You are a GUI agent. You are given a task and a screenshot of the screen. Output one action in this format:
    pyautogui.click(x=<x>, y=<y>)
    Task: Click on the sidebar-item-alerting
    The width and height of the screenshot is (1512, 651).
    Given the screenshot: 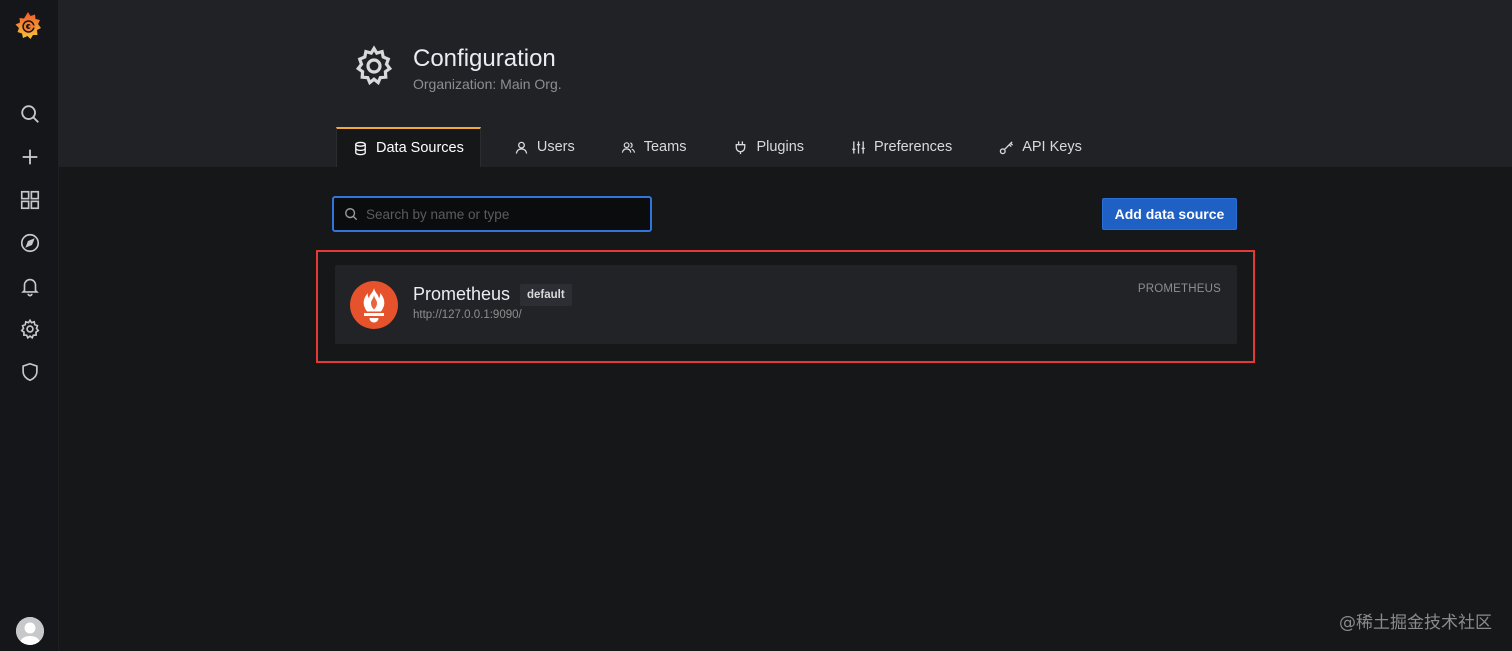 What is the action you would take?
    pyautogui.click(x=30, y=286)
    